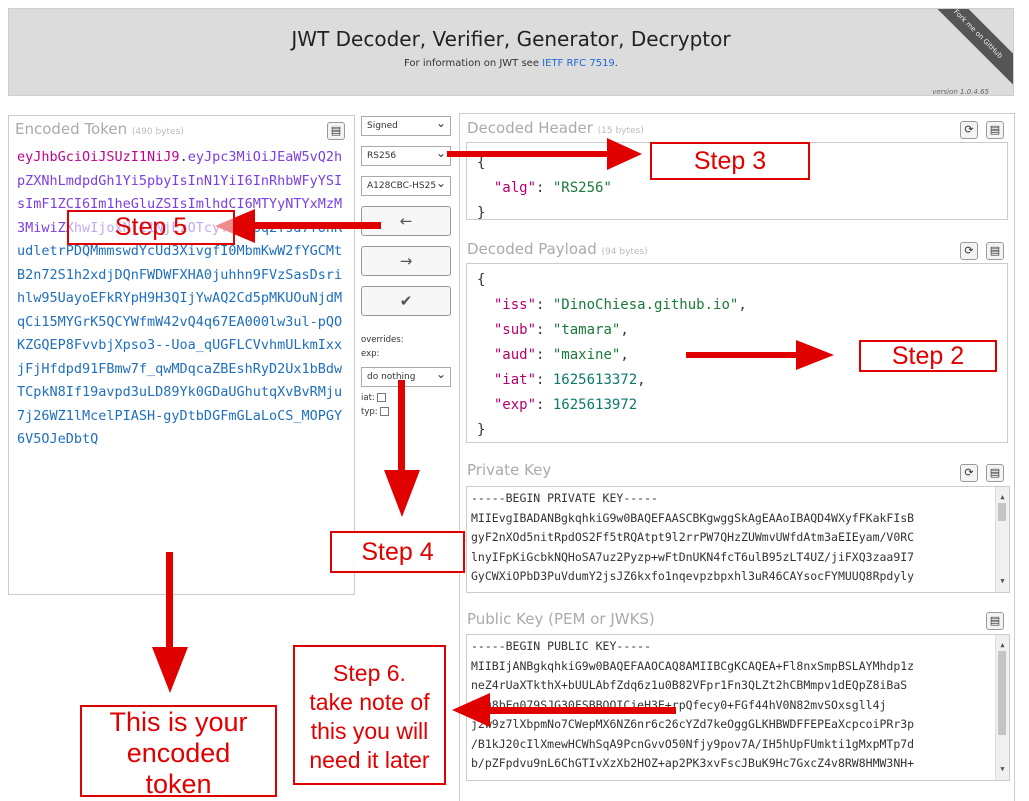 This screenshot has width=1029, height=801. What do you see at coordinates (471, 710) in the screenshot?
I see `step6-arrow-head` at bounding box center [471, 710].